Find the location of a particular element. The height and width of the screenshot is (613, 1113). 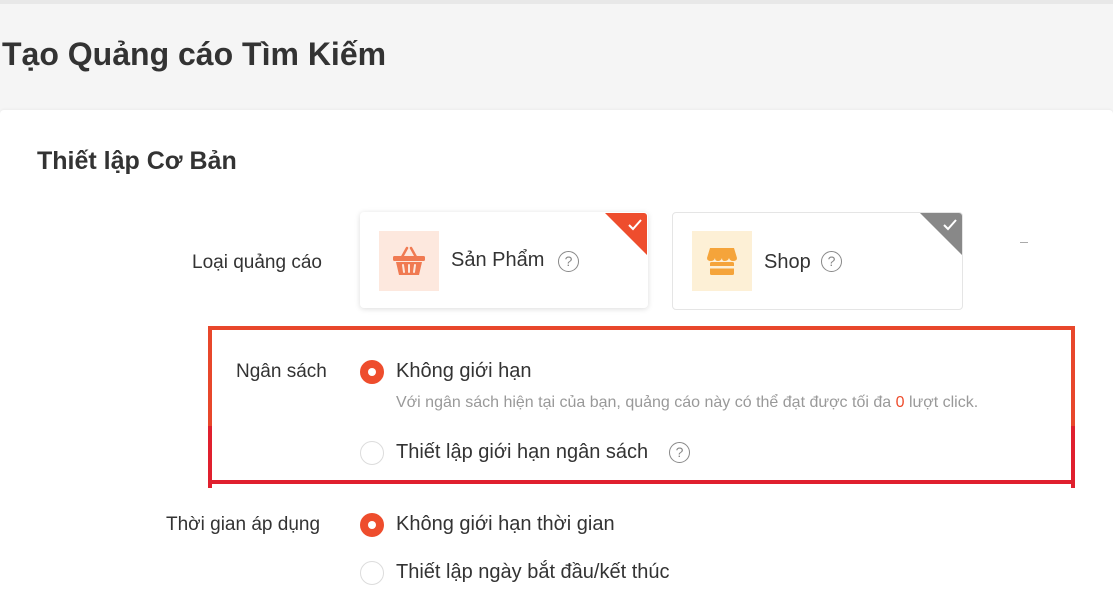

duration-range-radio is located at coordinates (372, 573).